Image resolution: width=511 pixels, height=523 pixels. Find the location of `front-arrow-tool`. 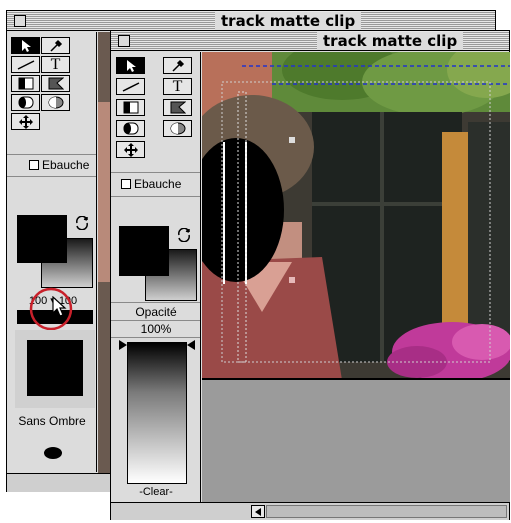

front-arrow-tool is located at coordinates (130, 65).